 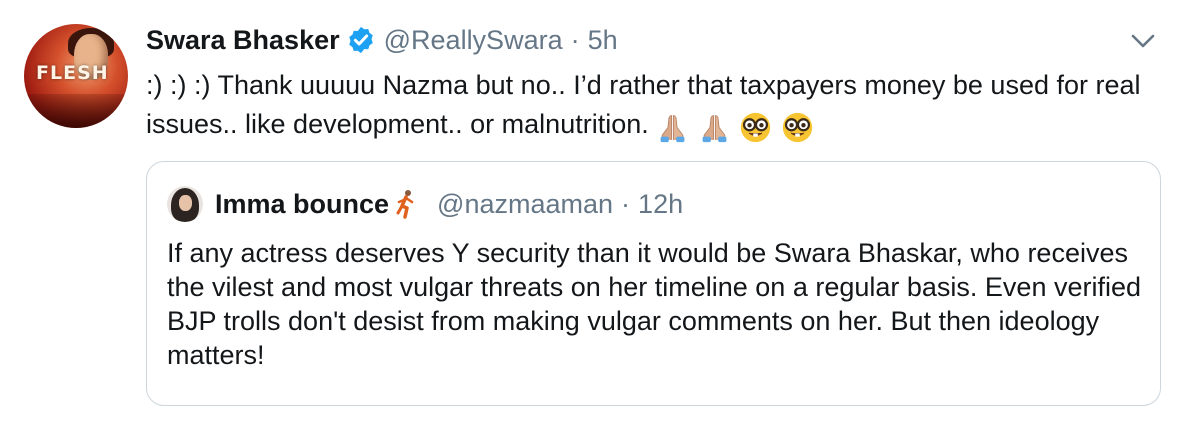 I want to click on tweet-timestamp: 5h, so click(x=603, y=40).